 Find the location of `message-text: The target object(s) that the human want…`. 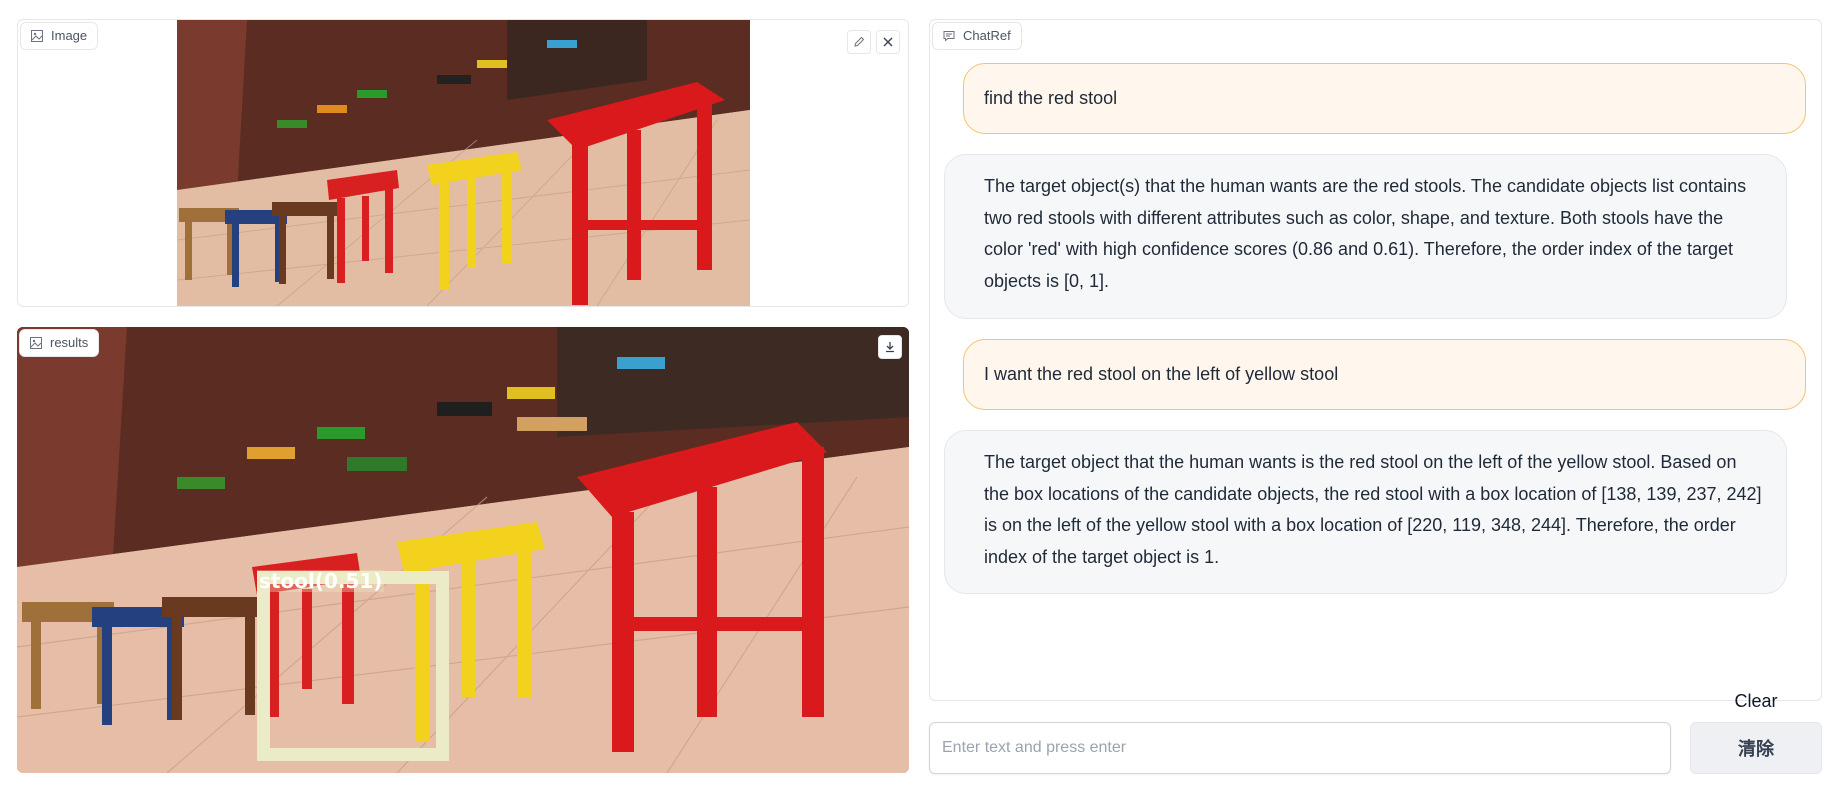

message-text: The target object(s) that the human want… is located at coordinates (1365, 233).